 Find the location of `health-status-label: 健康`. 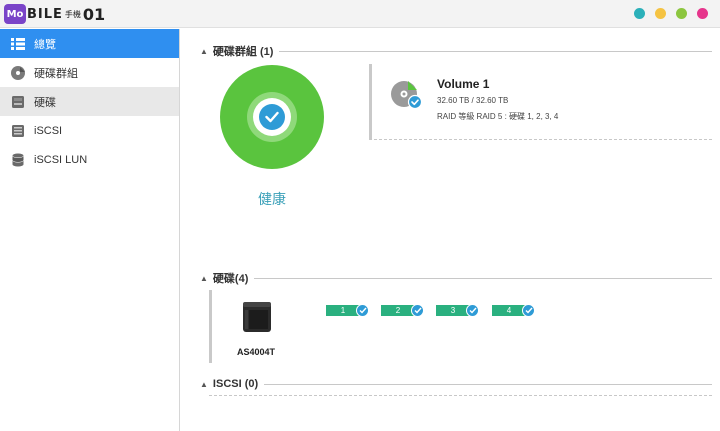

health-status-label: 健康 is located at coordinates (272, 199).